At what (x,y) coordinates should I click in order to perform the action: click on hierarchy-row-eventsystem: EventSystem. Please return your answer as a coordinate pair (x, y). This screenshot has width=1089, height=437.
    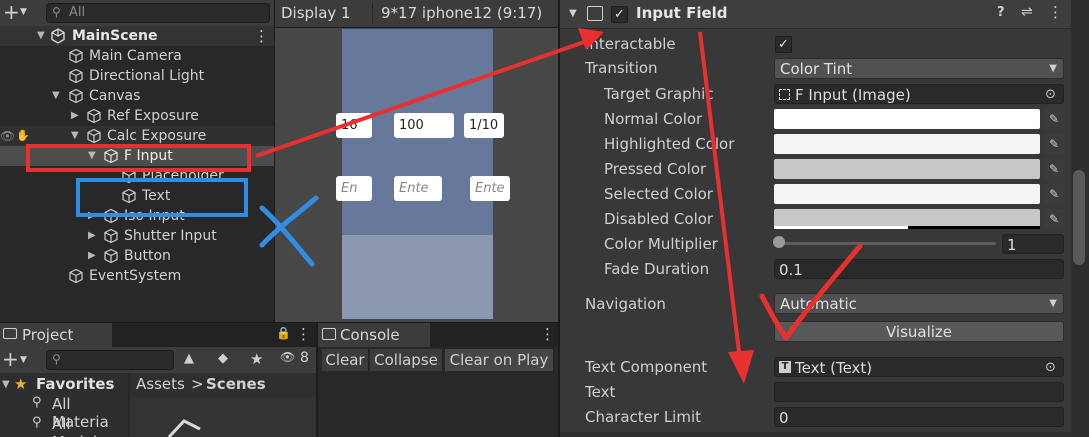
    Looking at the image, I should click on (137, 276).